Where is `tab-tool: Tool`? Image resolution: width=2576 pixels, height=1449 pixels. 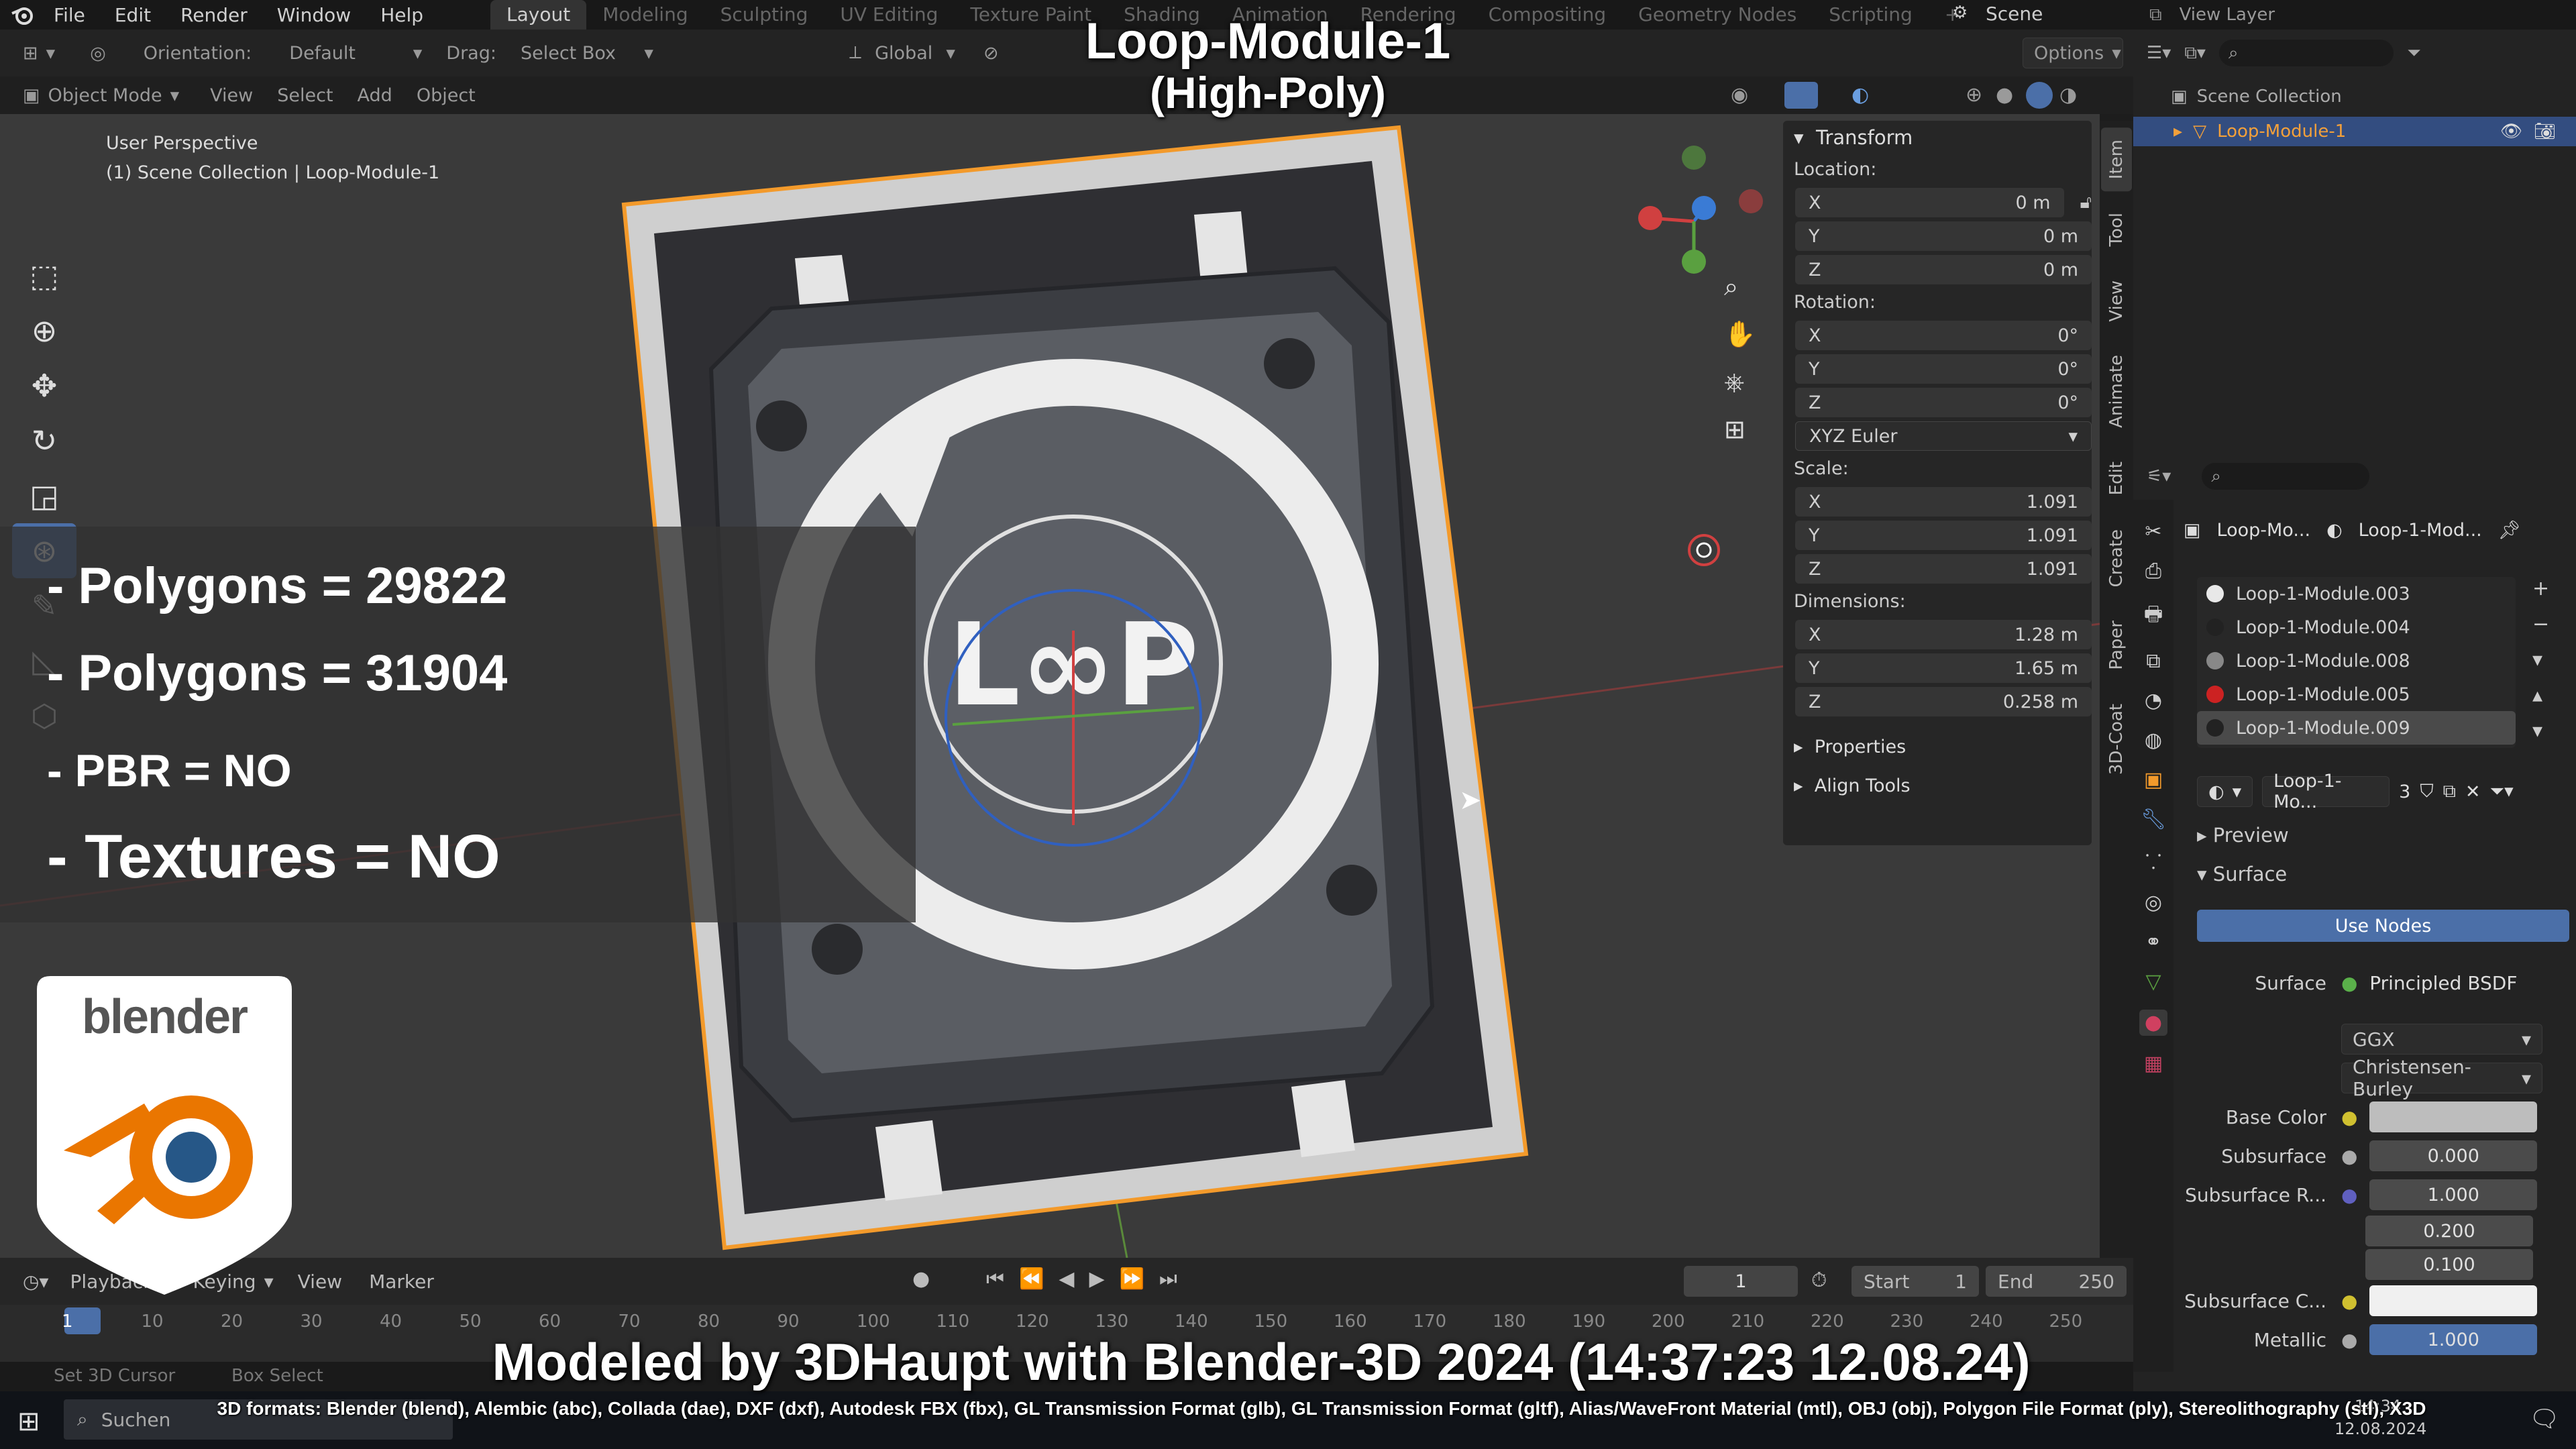 tab-tool: Tool is located at coordinates (2116, 230).